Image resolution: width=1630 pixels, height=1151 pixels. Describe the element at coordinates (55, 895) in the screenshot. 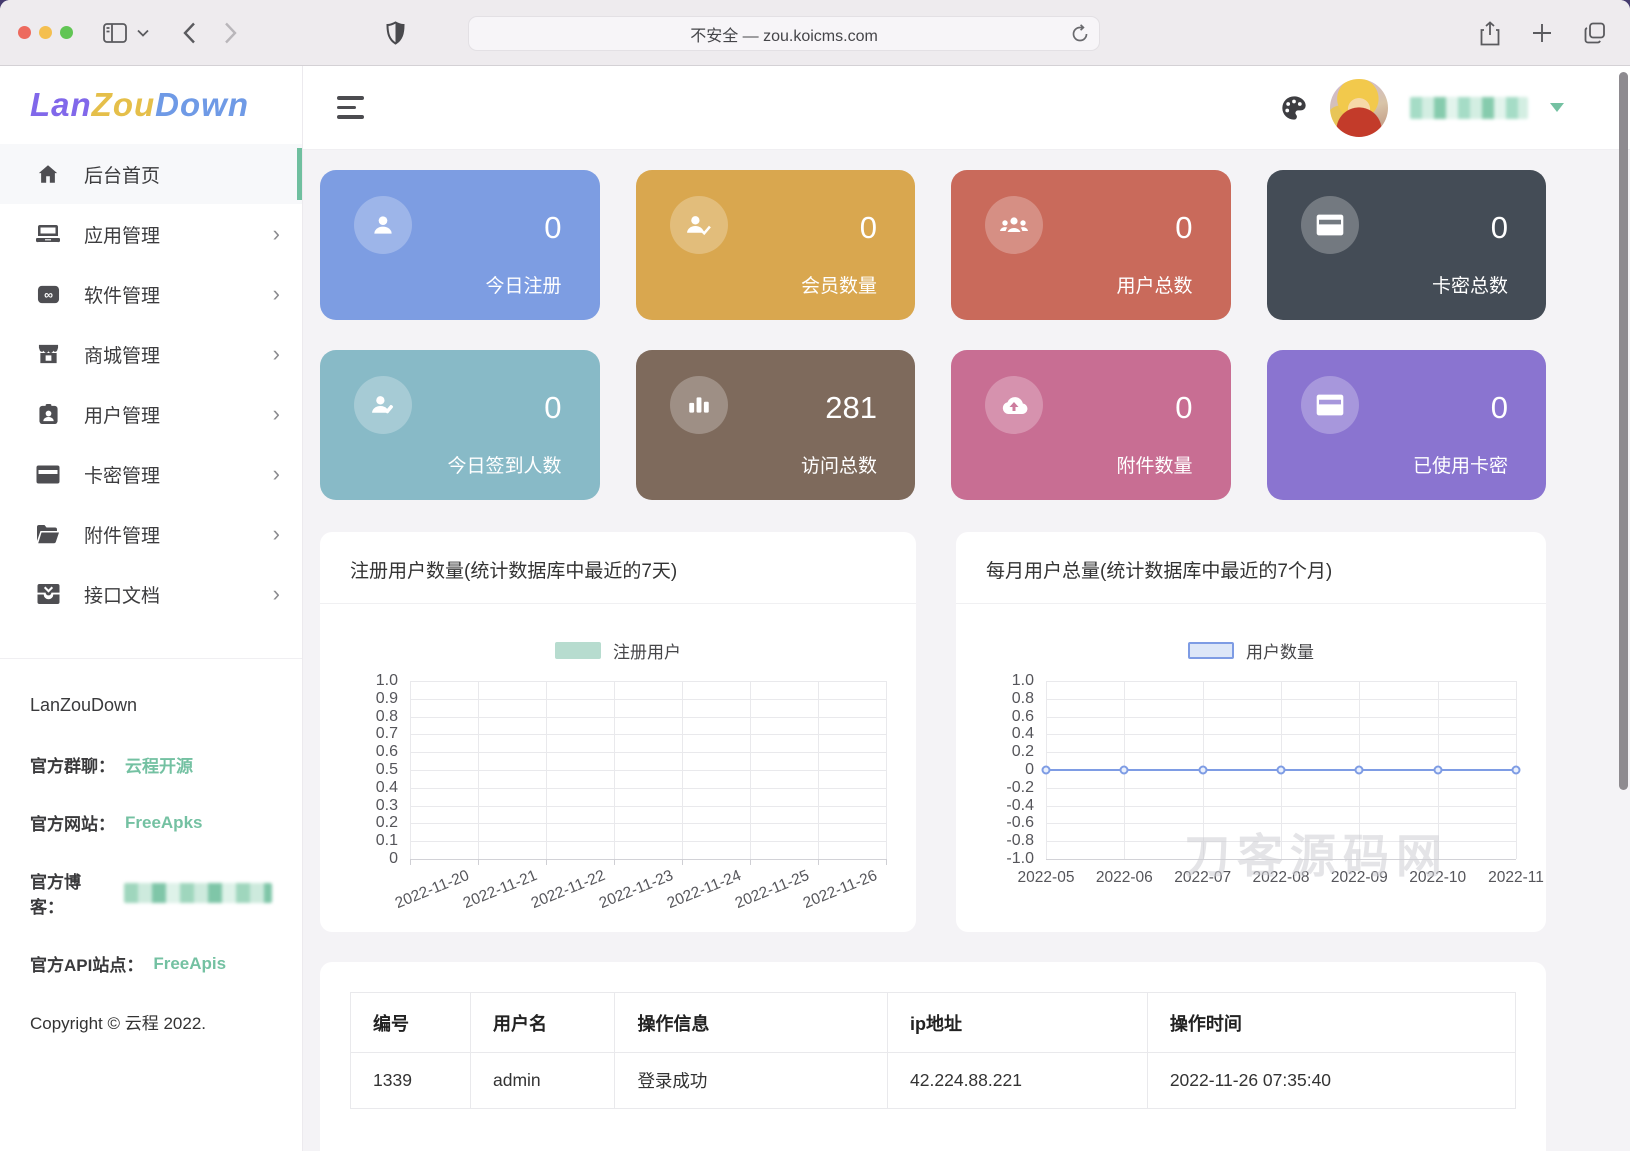

I see `footer-label: 官方博客：` at that location.